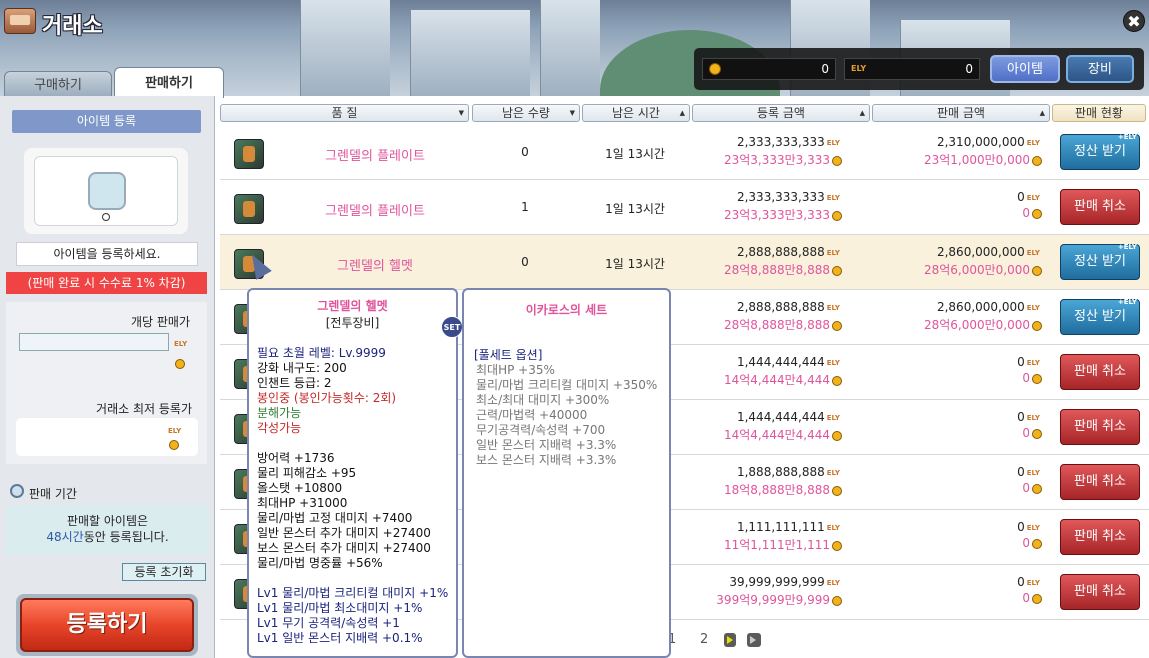  I want to click on reg-price-korean-value: 11억1,111만1,111, so click(776, 545).